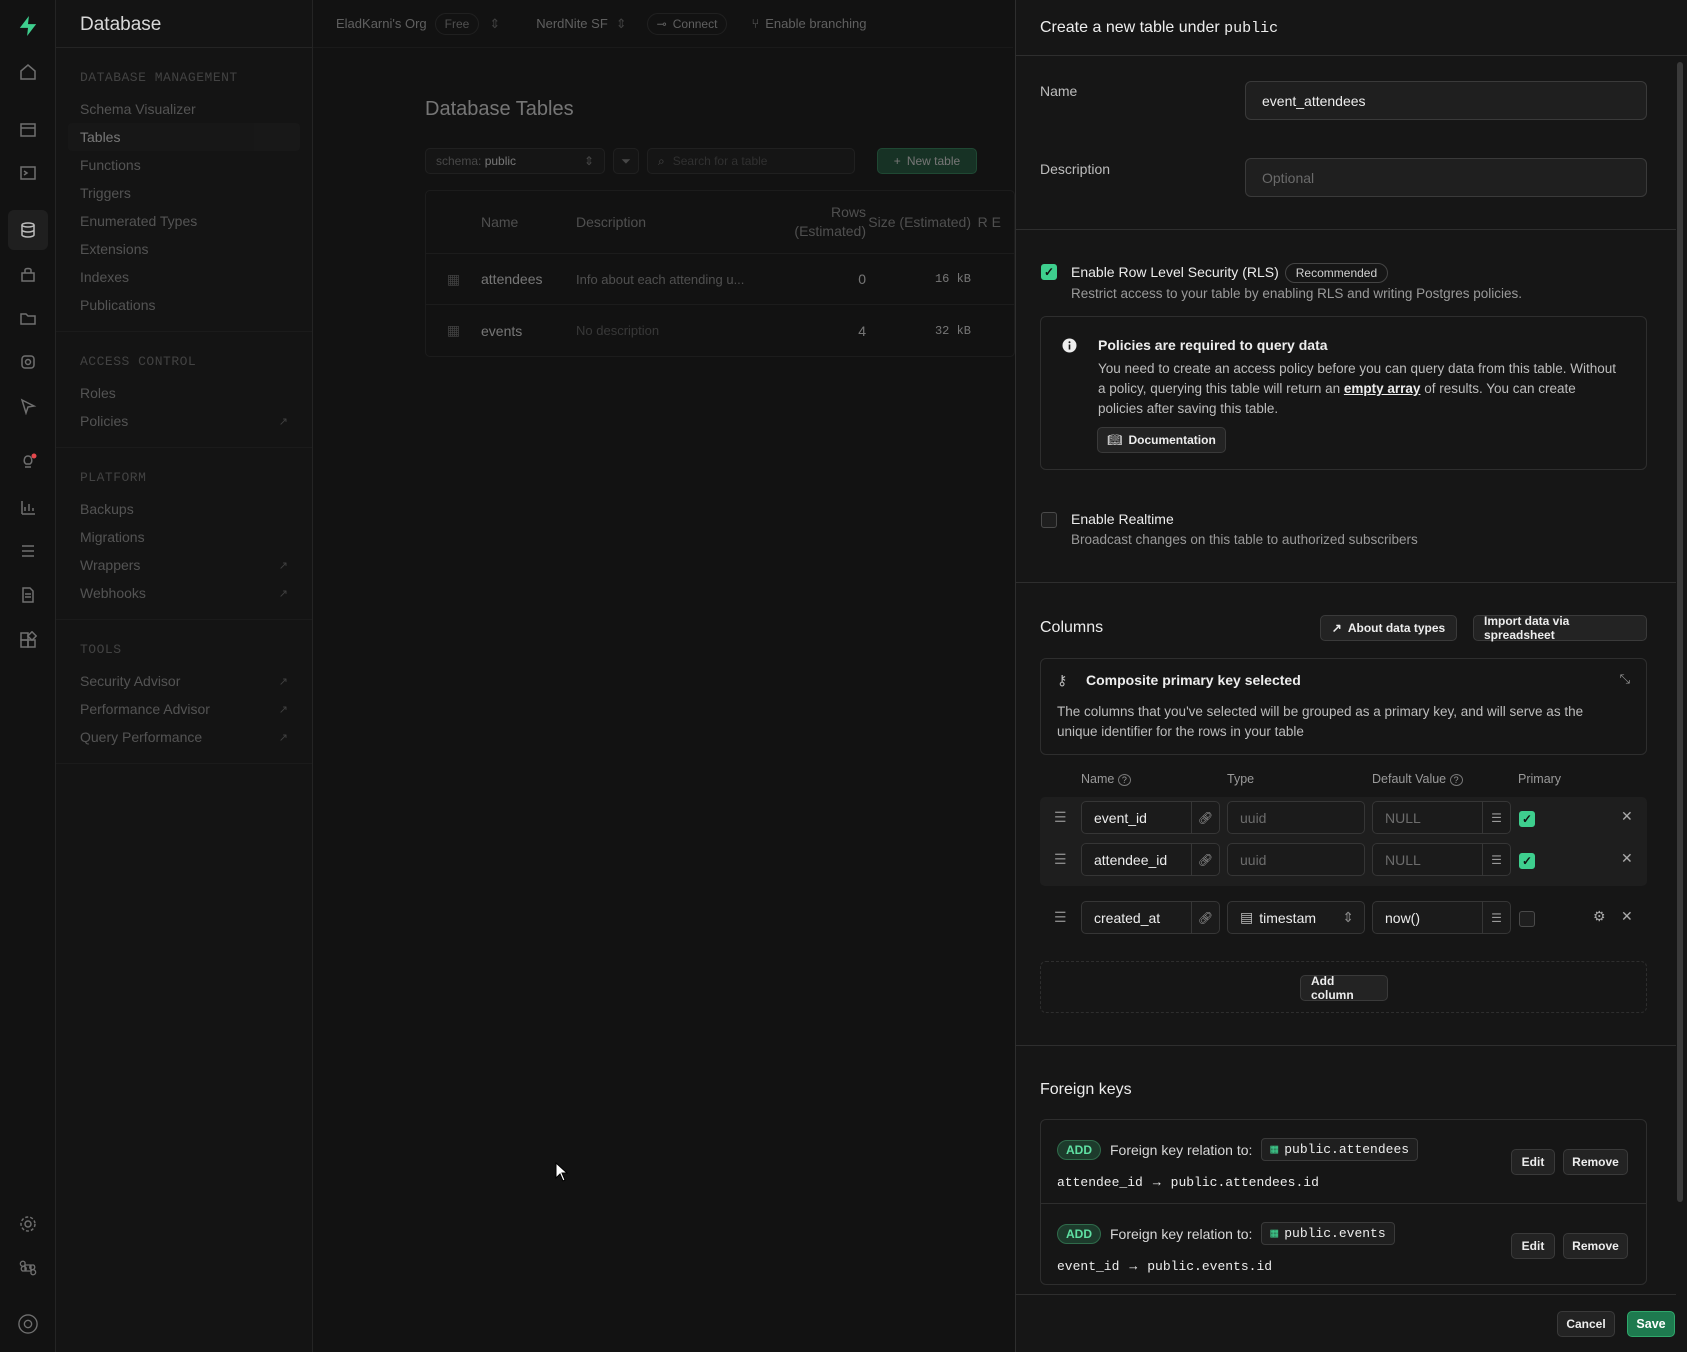 This screenshot has width=1687, height=1352. What do you see at coordinates (588, 161) in the screenshot?
I see `chevron-updown-icon: ⇕` at bounding box center [588, 161].